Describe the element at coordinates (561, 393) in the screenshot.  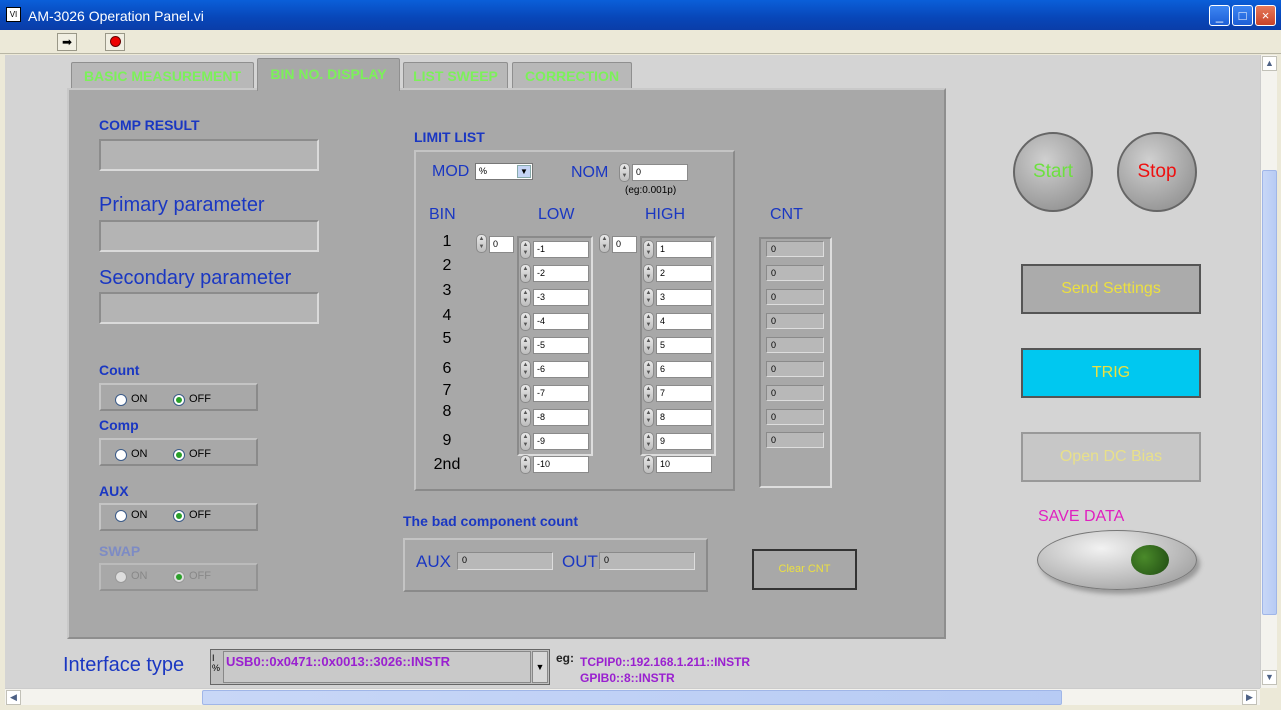
I see `low-limit-input: -7` at that location.